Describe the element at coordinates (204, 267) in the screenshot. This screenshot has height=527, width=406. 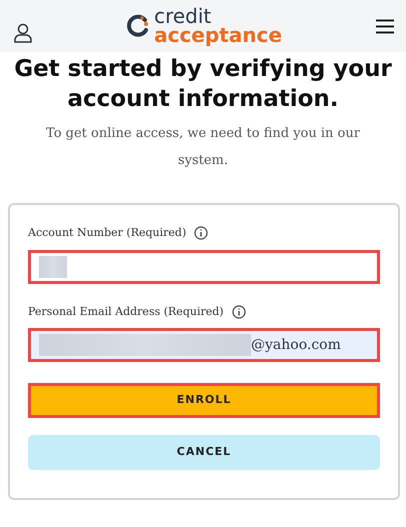
I see `input-field` at that location.